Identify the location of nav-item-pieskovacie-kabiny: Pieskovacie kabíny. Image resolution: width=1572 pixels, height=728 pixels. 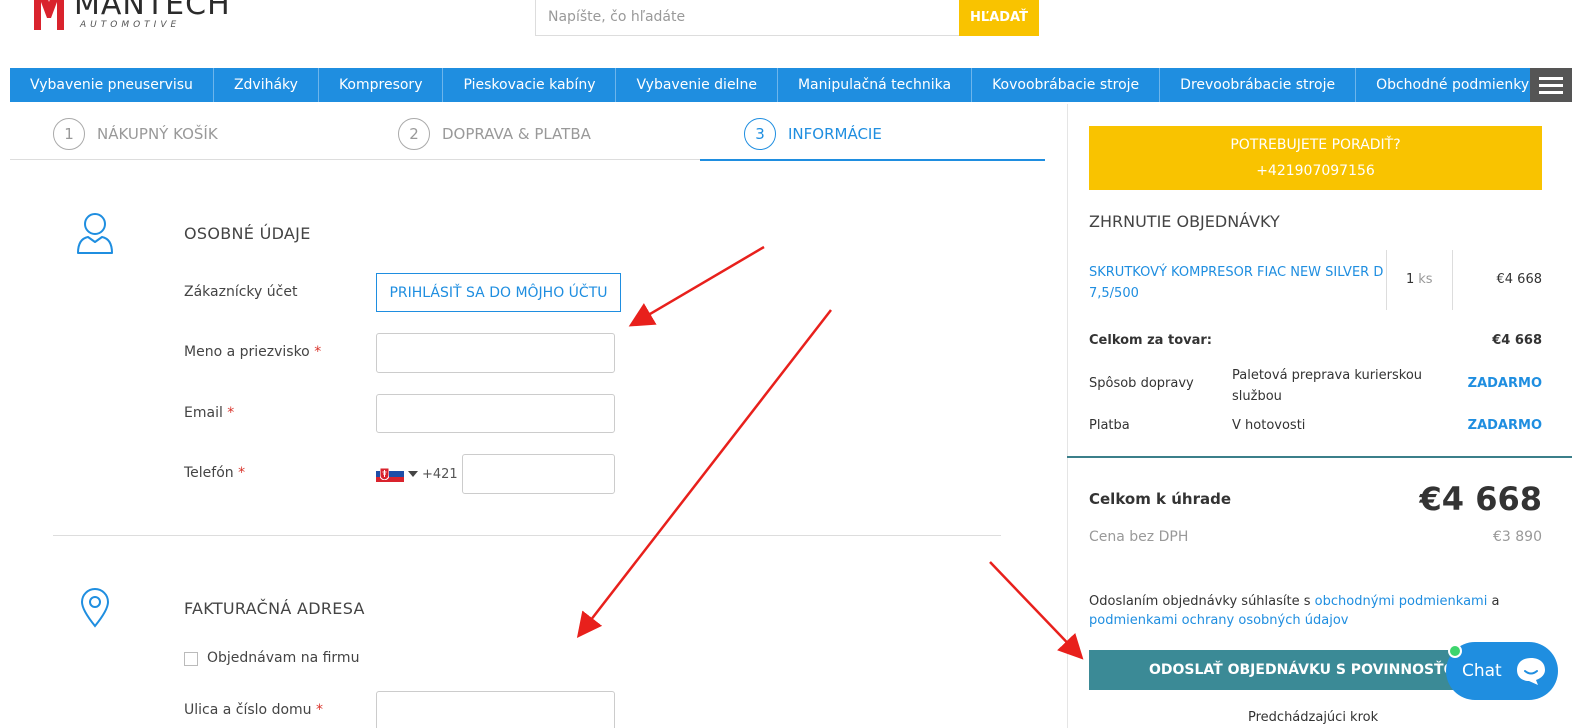
(530, 85).